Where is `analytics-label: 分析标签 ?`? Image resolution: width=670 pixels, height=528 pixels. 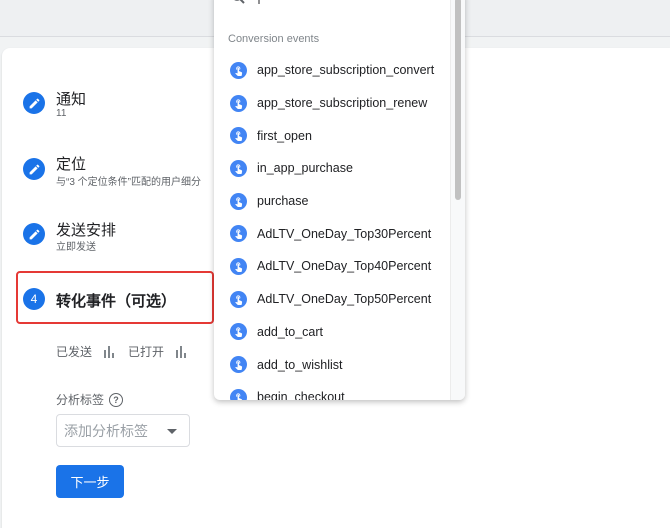
analytics-label: 分析标签 ? is located at coordinates (90, 399).